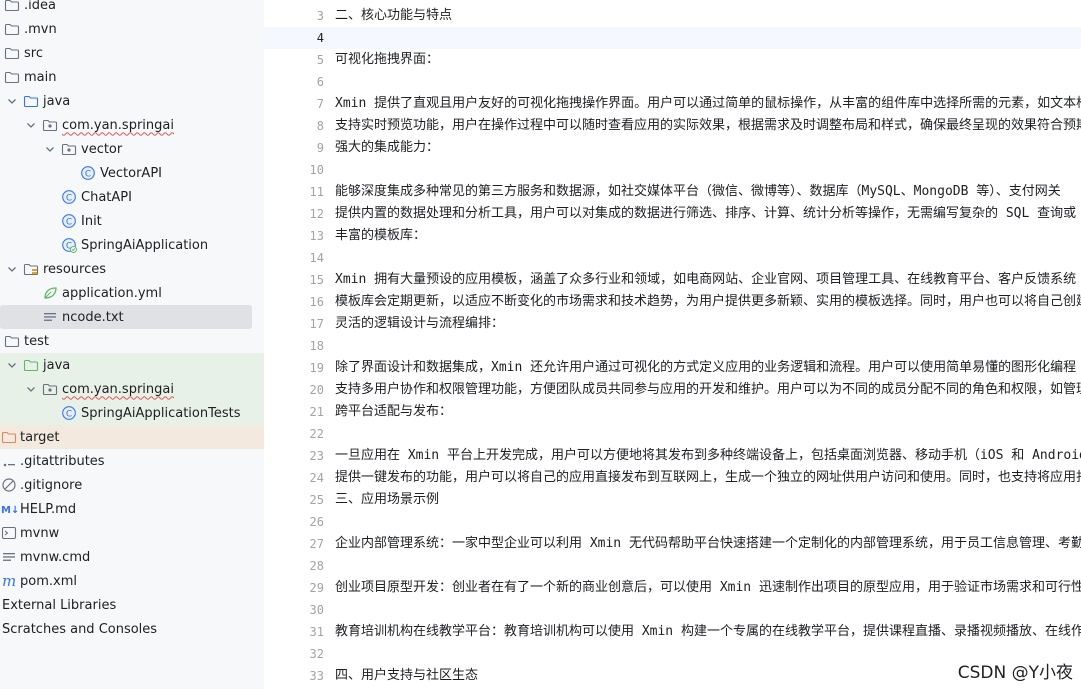 This screenshot has width=1081, height=689. I want to click on tree-item-scratches-and-consoles: Scratches and Consoles, so click(132, 629).